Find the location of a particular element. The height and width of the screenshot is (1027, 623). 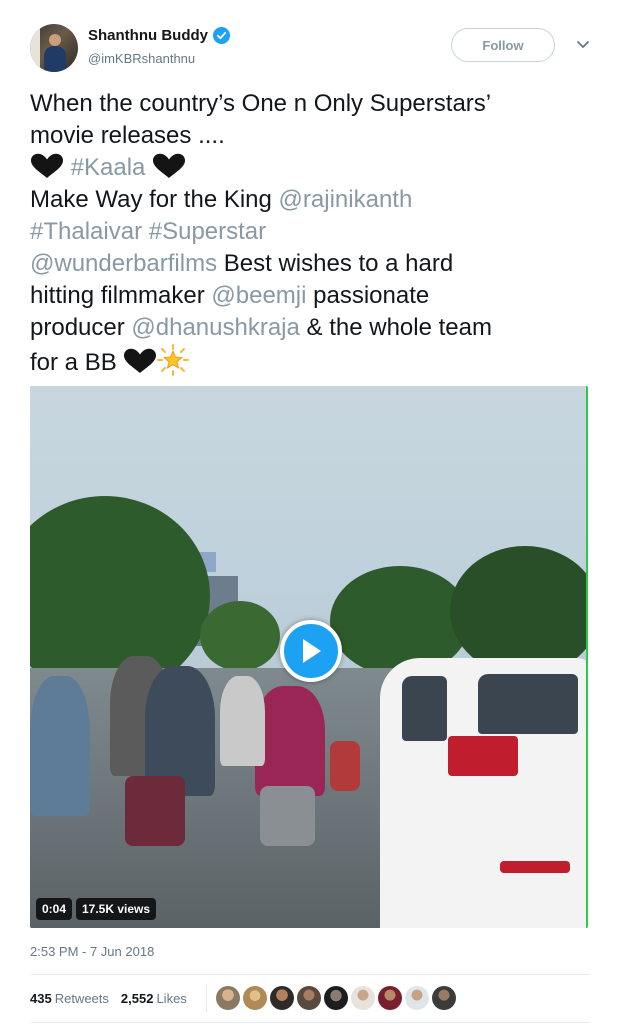

likes-count: 2,552 is located at coordinates (137, 998).